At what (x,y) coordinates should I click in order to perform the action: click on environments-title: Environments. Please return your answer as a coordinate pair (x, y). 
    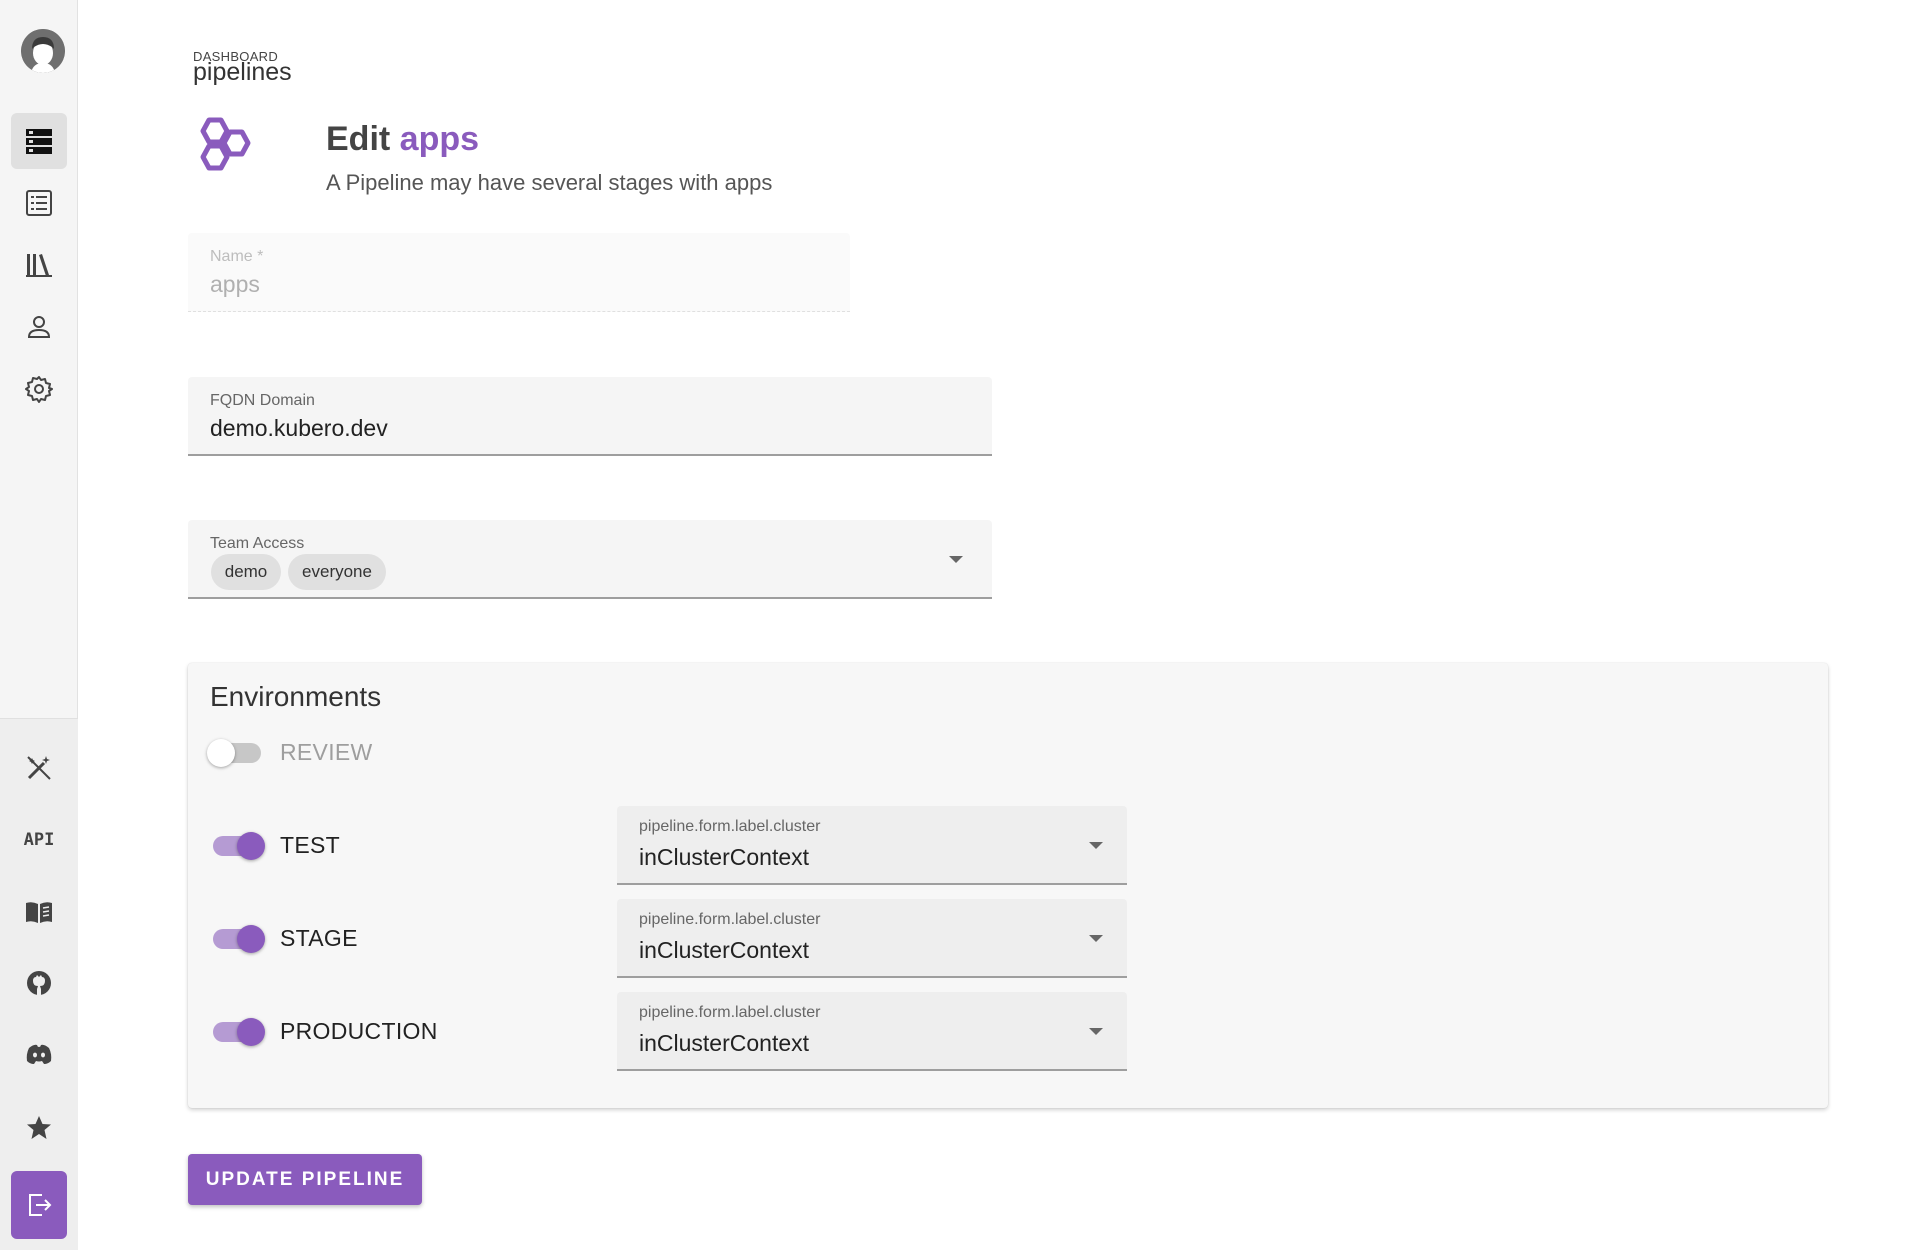
    Looking at the image, I should click on (296, 696).